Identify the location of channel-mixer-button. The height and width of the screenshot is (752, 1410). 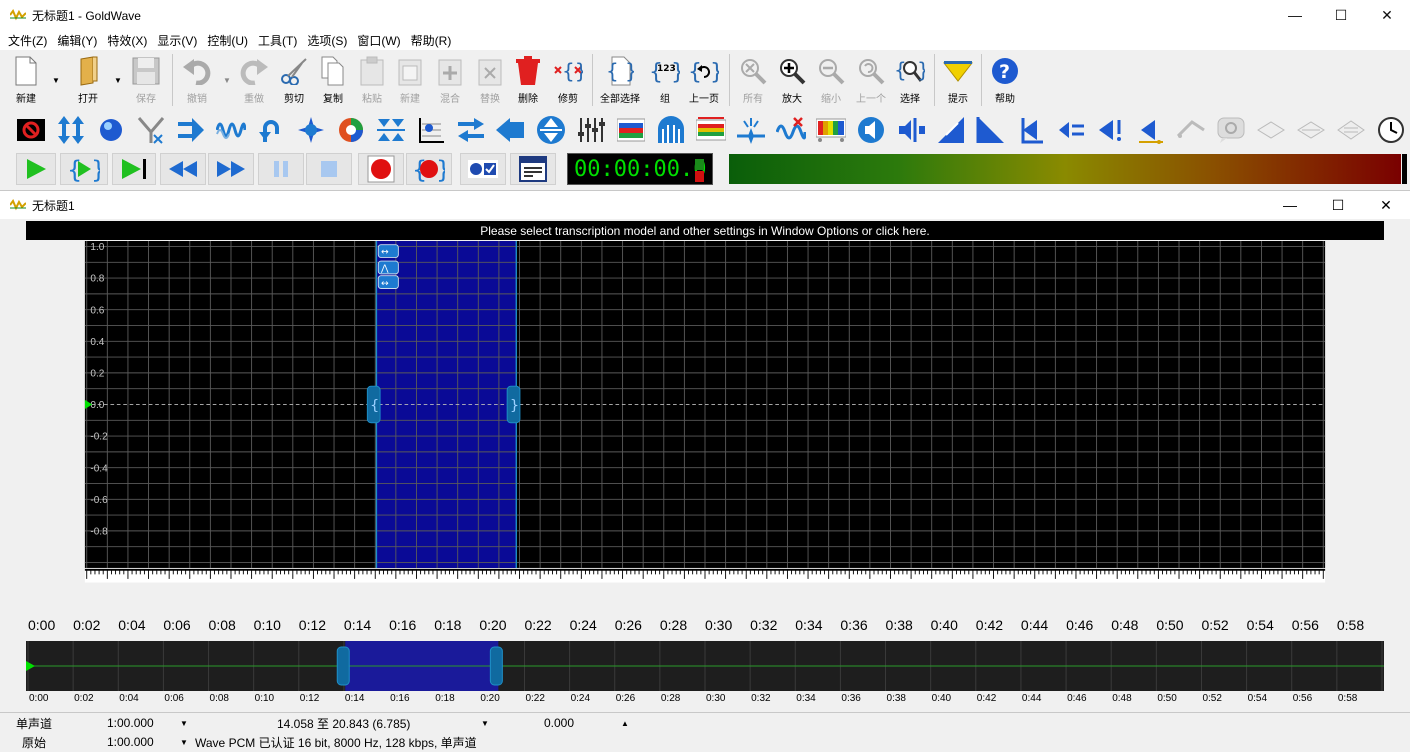
(151, 130).